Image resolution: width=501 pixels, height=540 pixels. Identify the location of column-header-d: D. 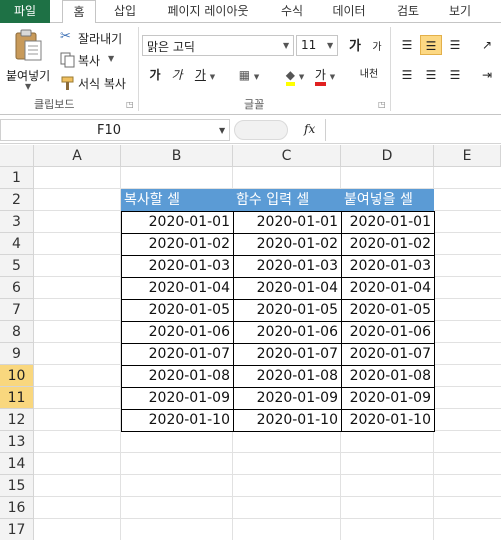
(387, 156).